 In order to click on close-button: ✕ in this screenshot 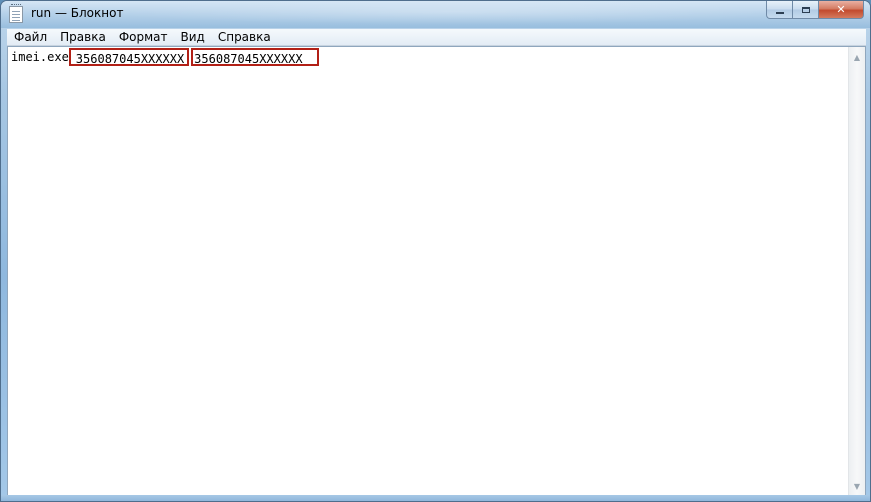, I will do `click(841, 10)`.